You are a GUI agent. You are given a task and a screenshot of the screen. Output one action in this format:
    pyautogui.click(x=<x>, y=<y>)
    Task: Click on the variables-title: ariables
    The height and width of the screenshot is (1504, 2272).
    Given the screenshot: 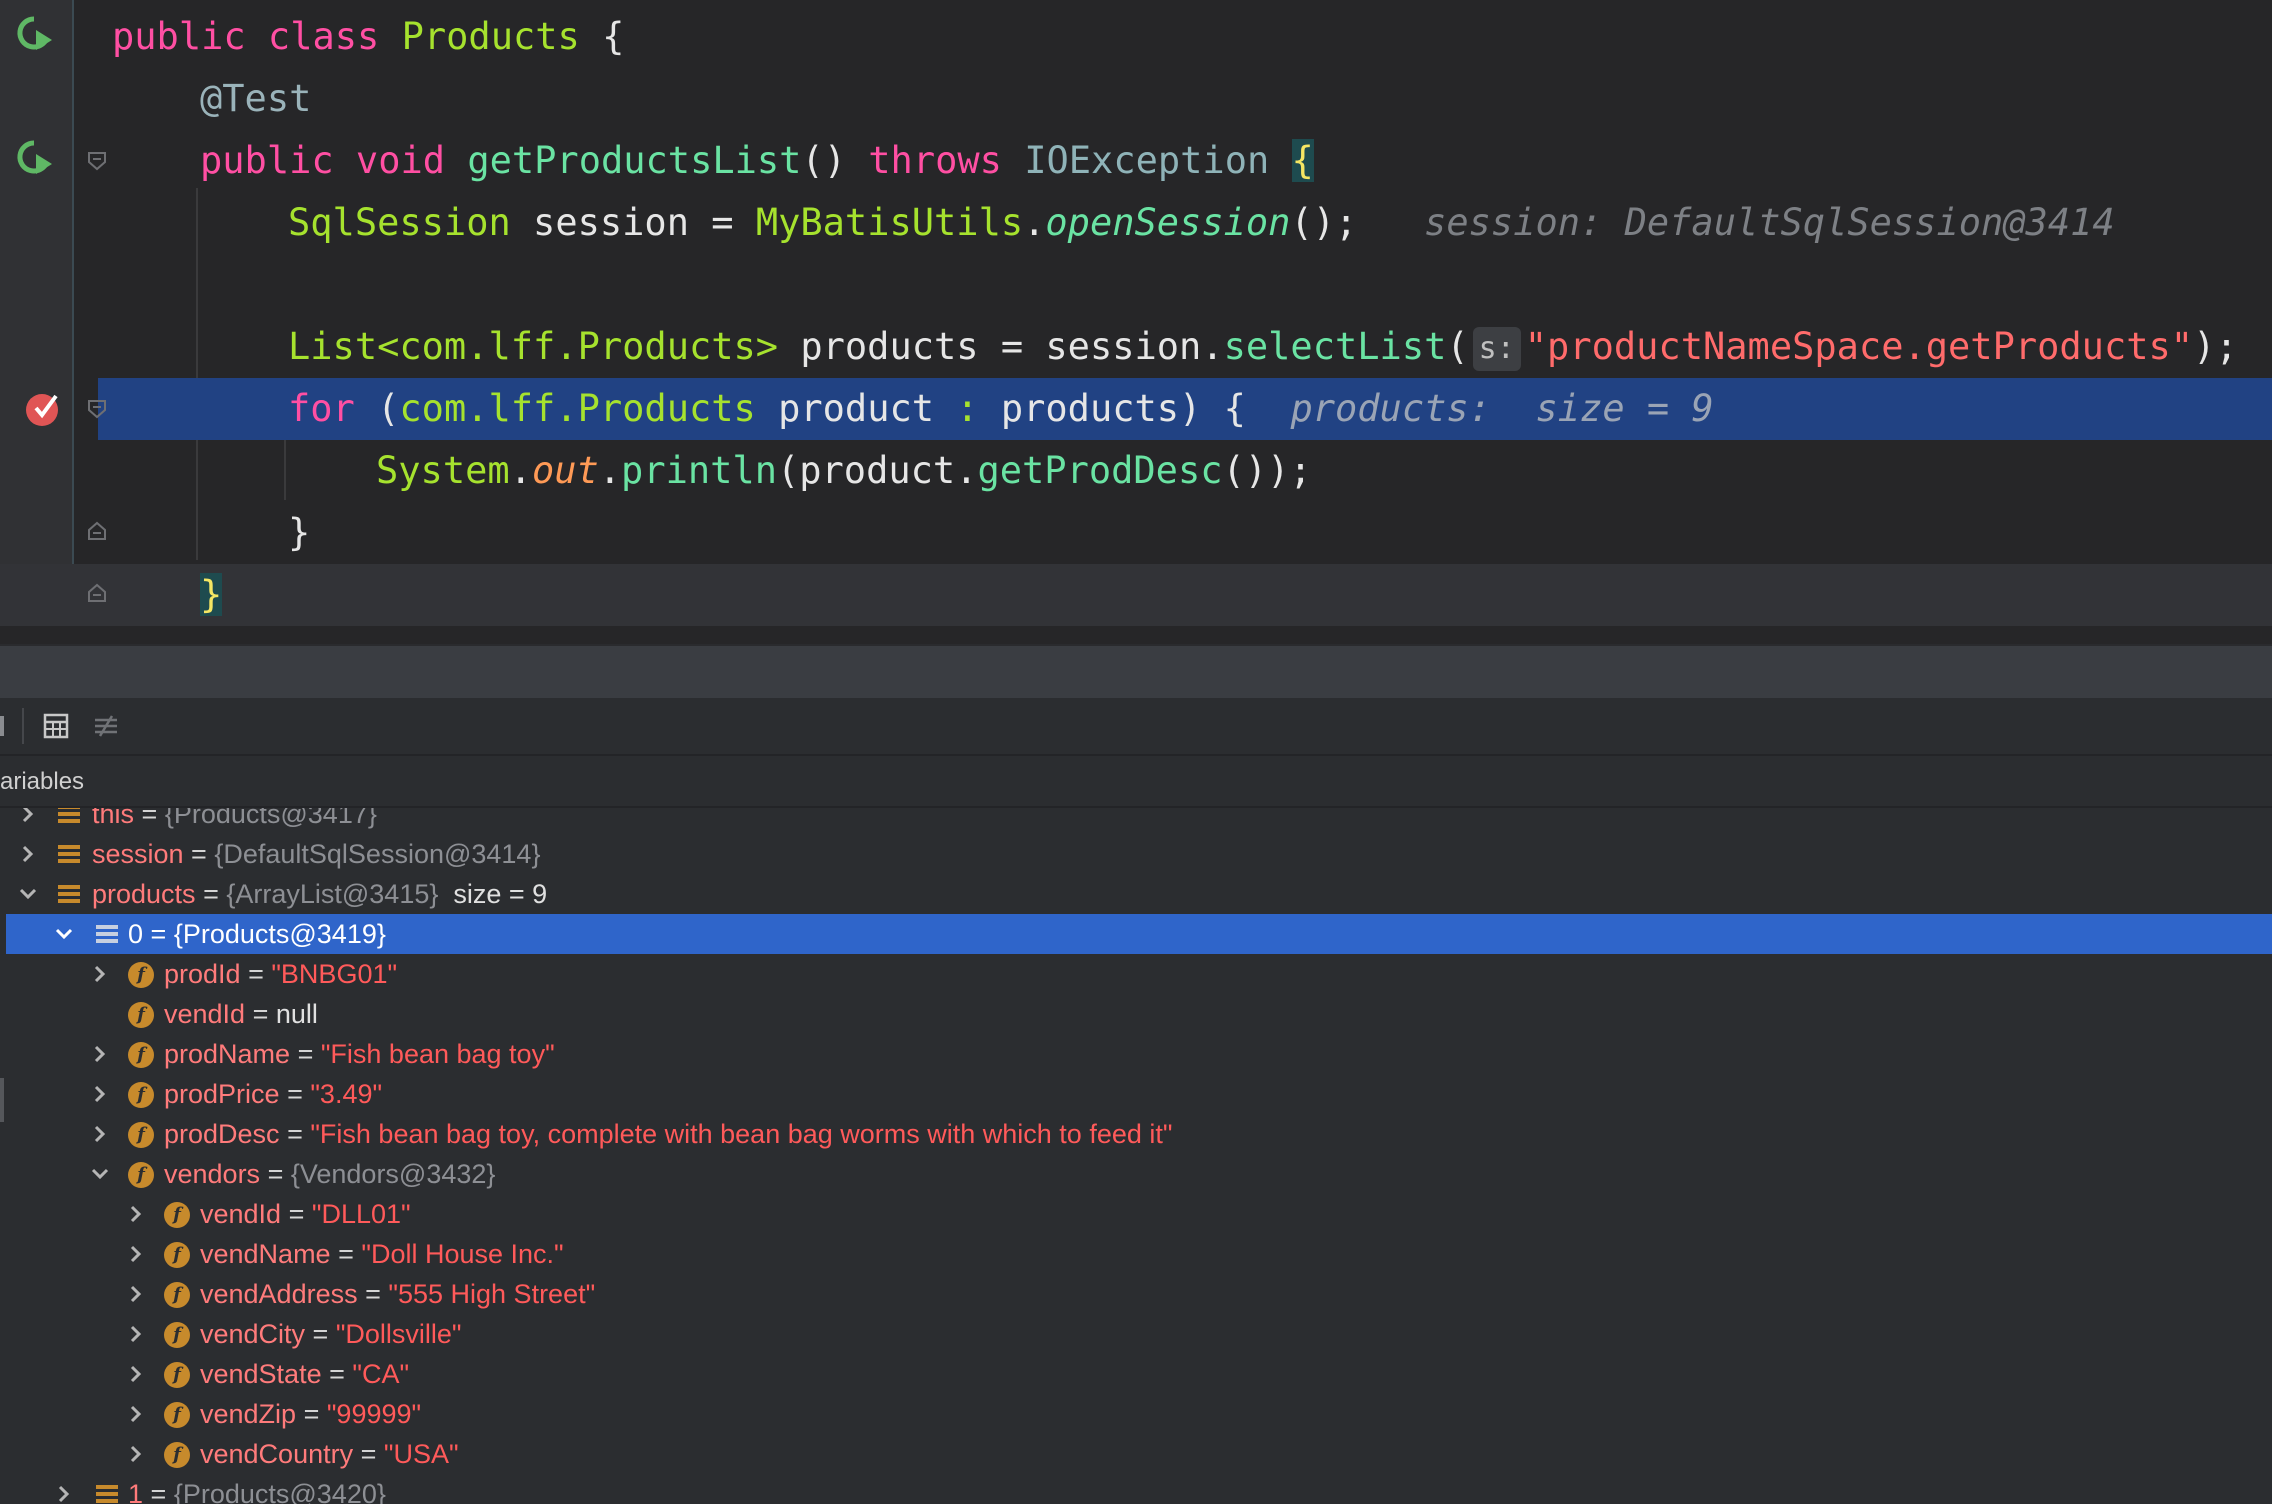 What is the action you would take?
    pyautogui.click(x=42, y=781)
    